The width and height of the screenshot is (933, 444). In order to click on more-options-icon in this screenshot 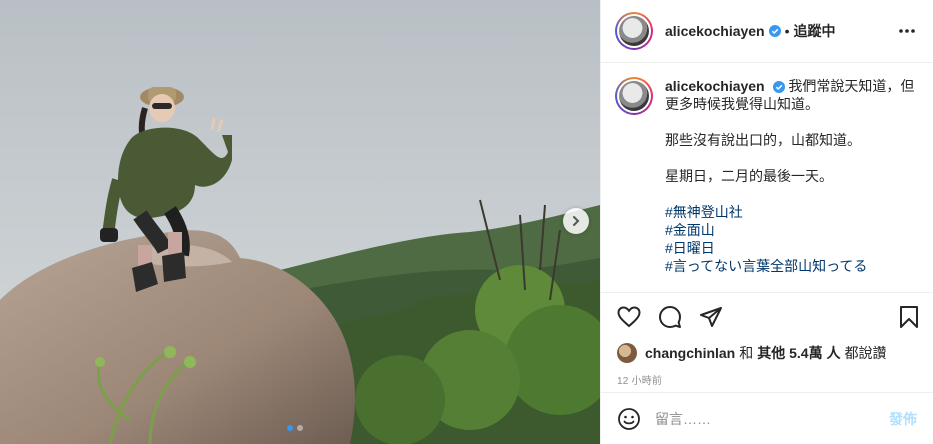, I will do `click(907, 31)`.